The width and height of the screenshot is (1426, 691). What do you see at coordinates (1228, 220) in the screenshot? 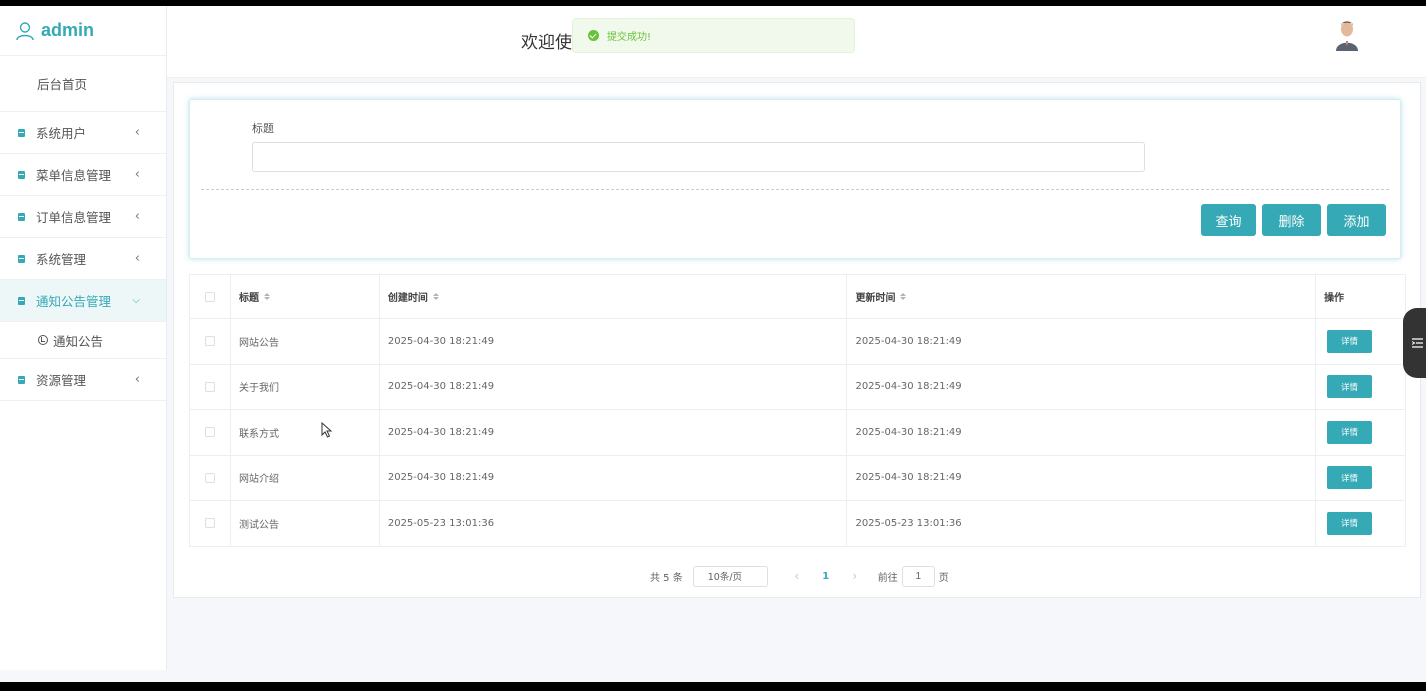
I see `query-button: 查询` at bounding box center [1228, 220].